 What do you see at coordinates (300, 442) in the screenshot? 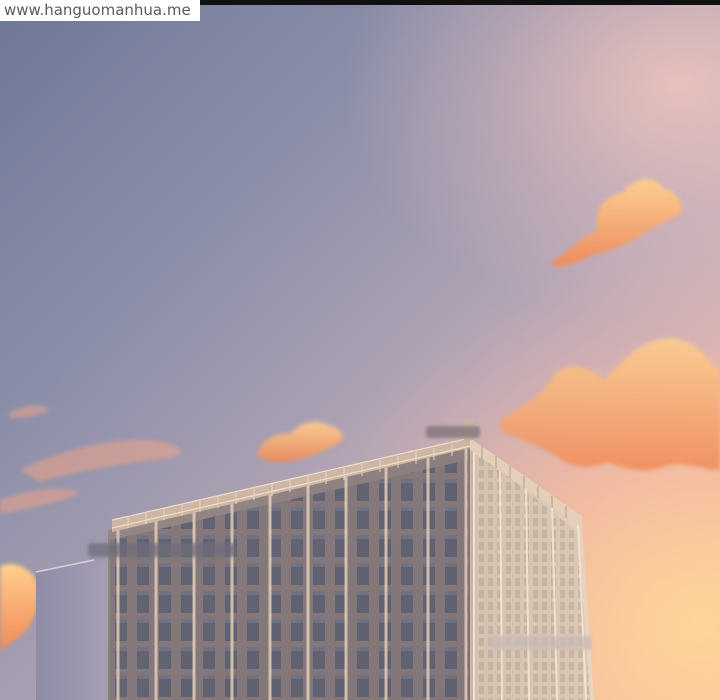
I see `cloud-center` at bounding box center [300, 442].